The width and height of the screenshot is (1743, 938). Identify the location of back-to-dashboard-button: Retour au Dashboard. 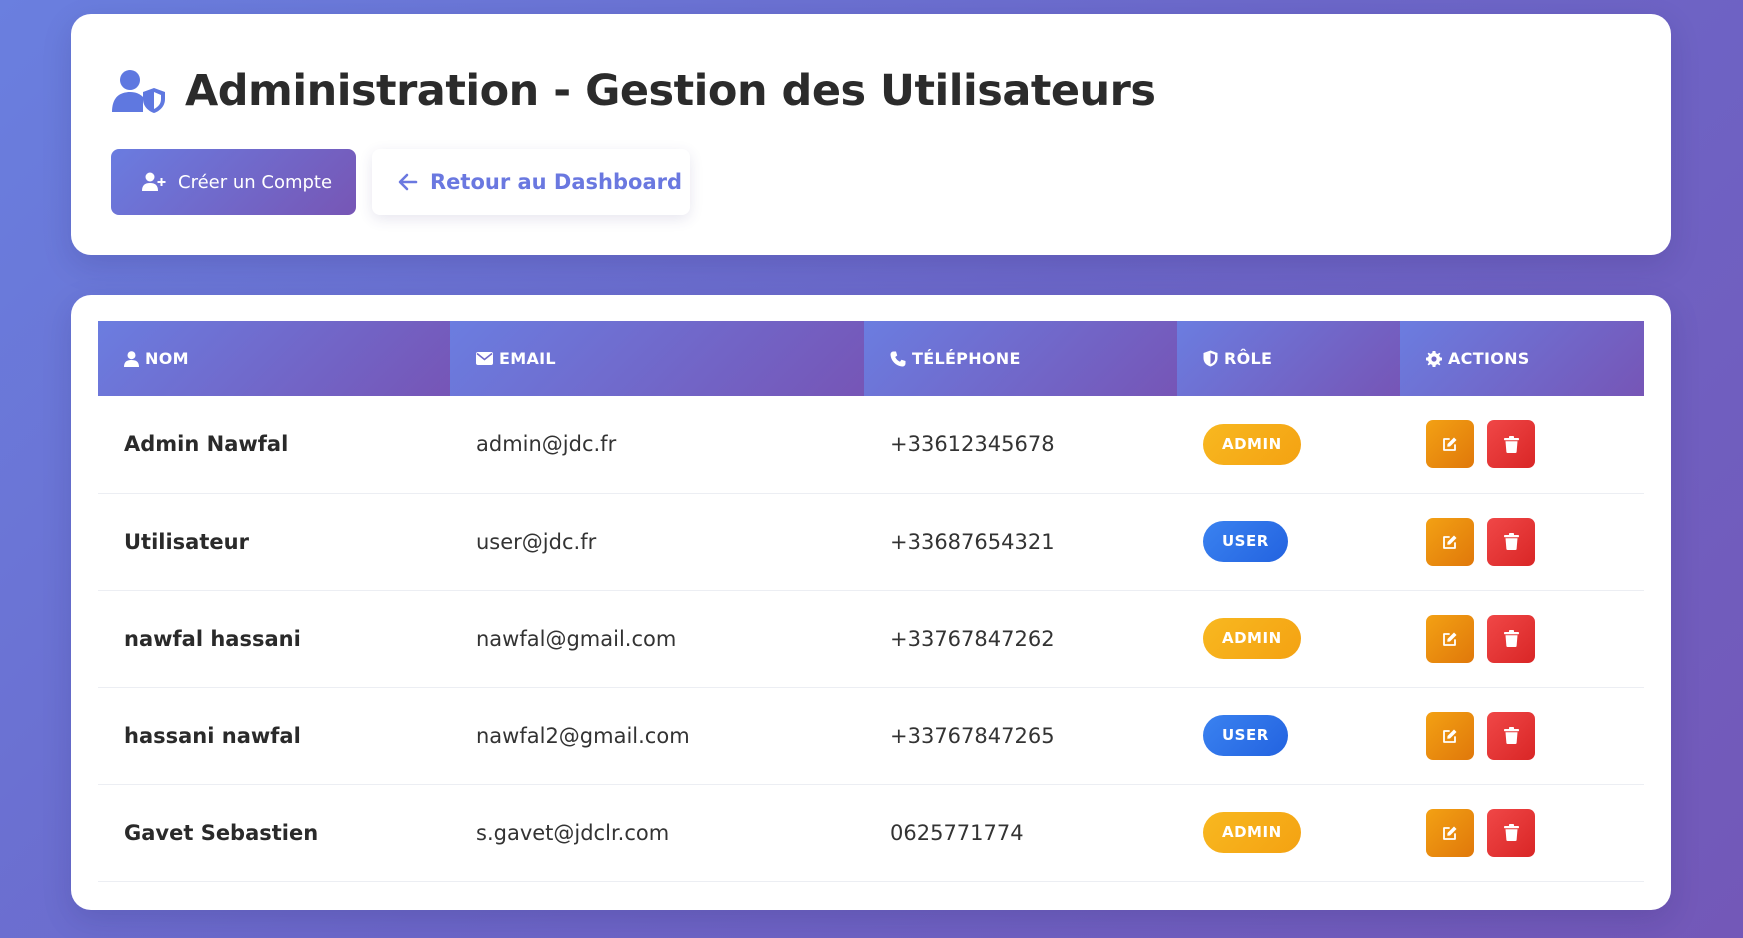
(531, 182).